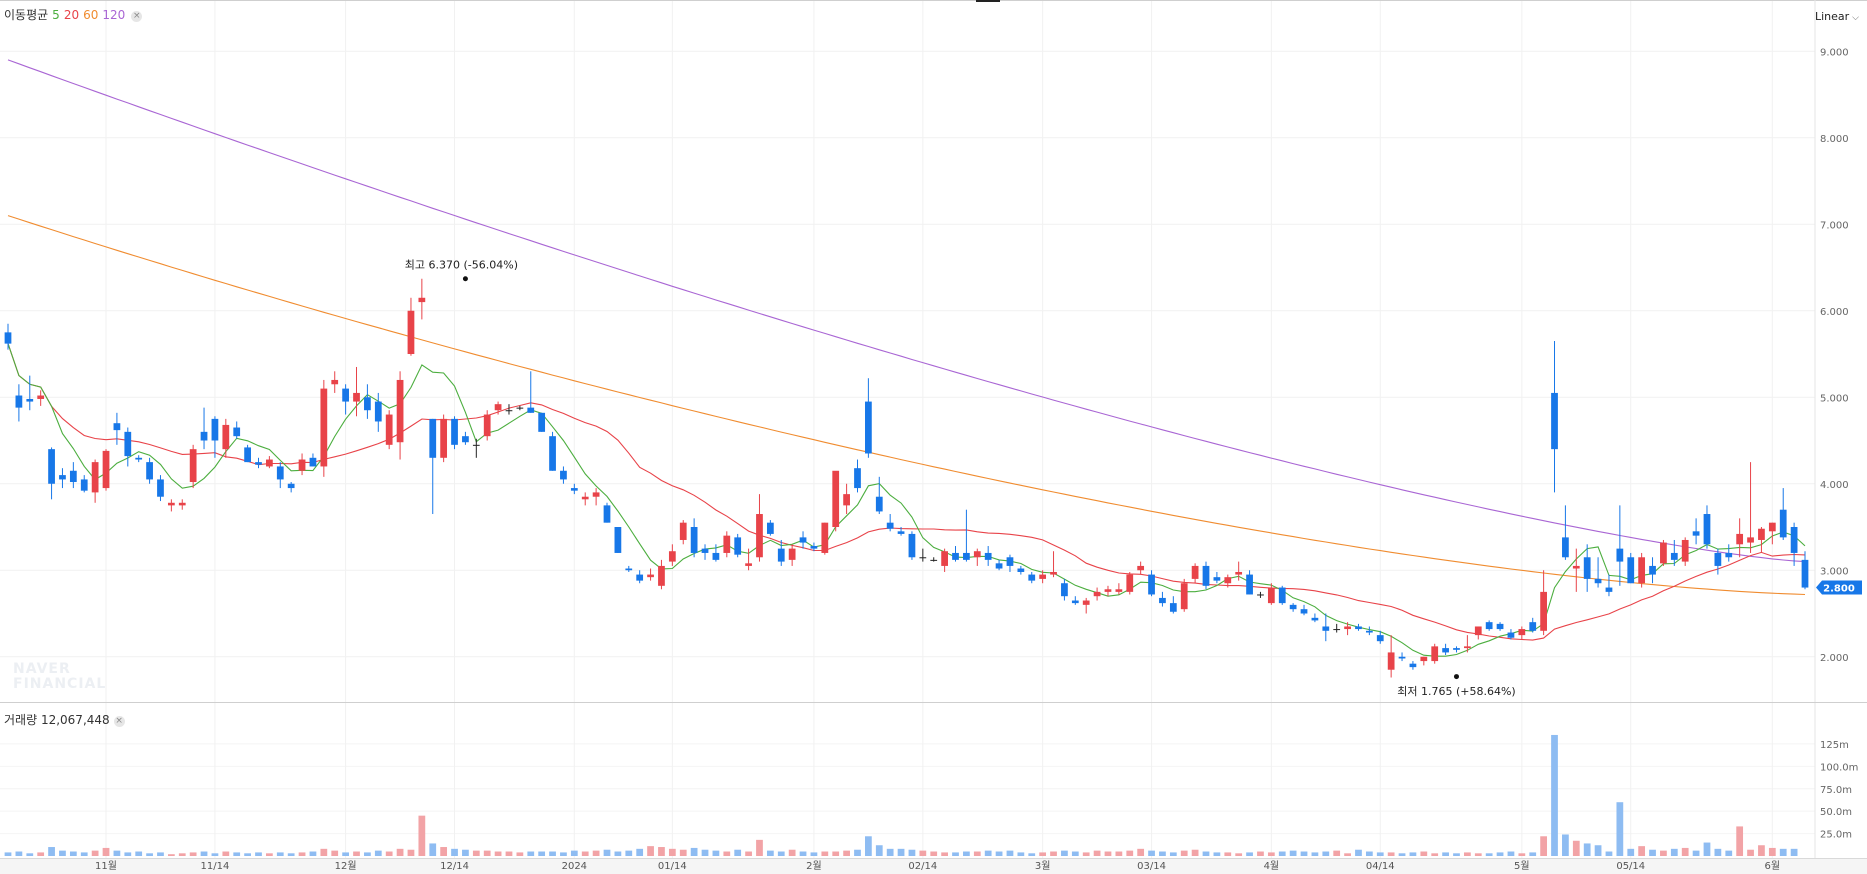 The width and height of the screenshot is (1867, 874). What do you see at coordinates (64, 719) in the screenshot?
I see `volume-legend: 거래량 12,067,448 ×` at bounding box center [64, 719].